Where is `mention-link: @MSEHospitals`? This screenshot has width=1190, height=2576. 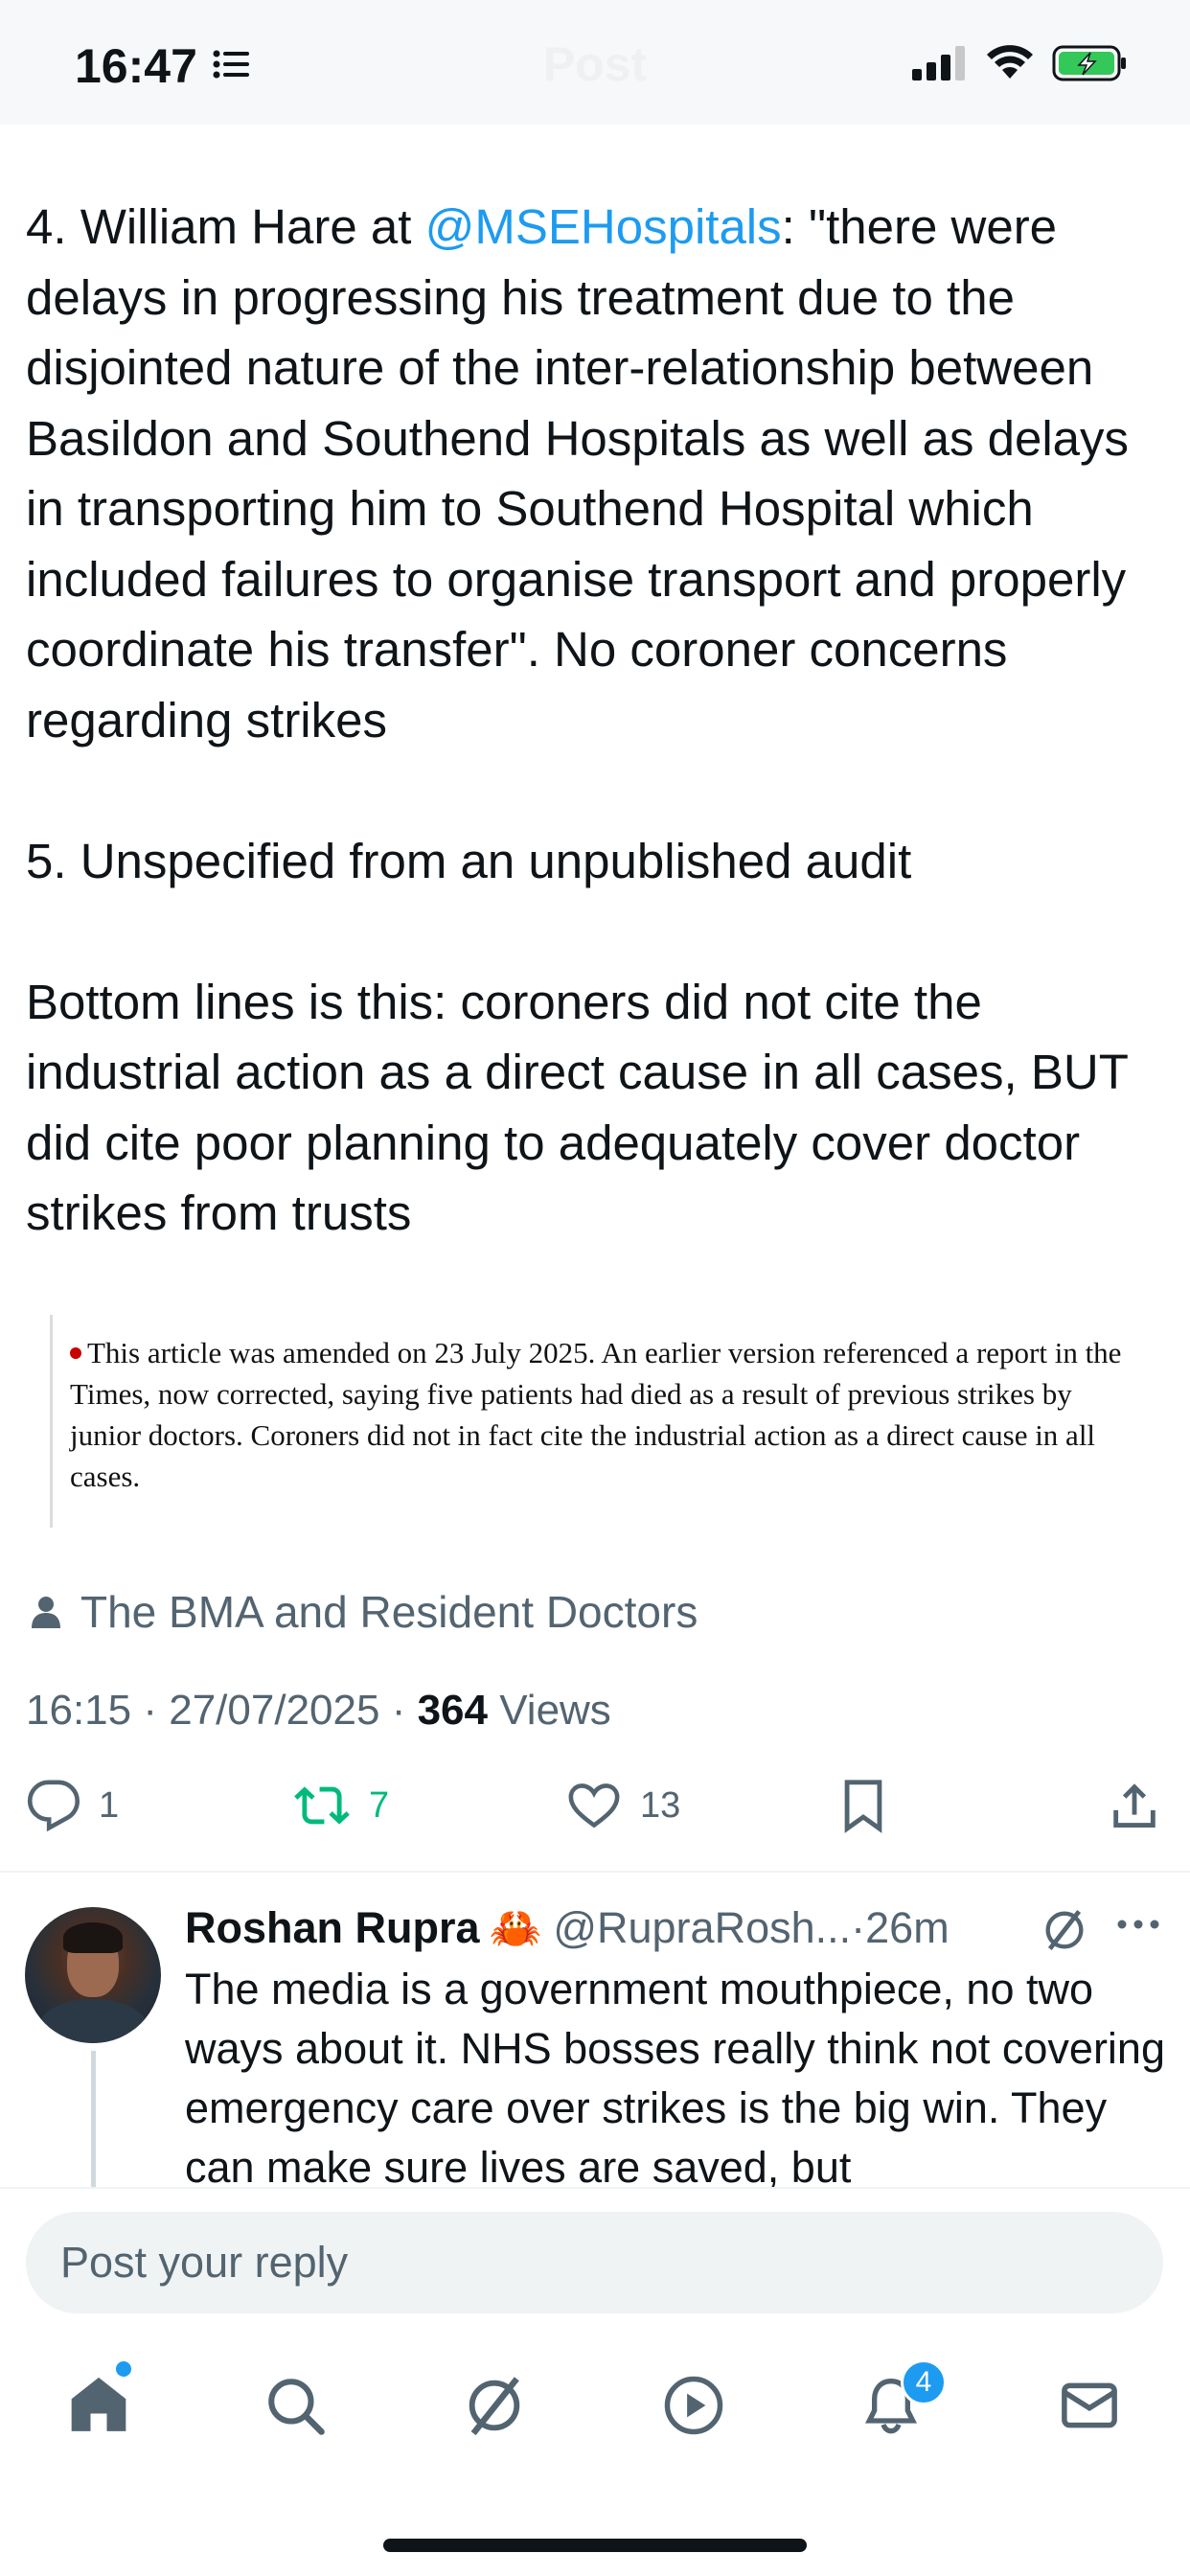
mention-link: @MSEHospitals is located at coordinates (604, 226).